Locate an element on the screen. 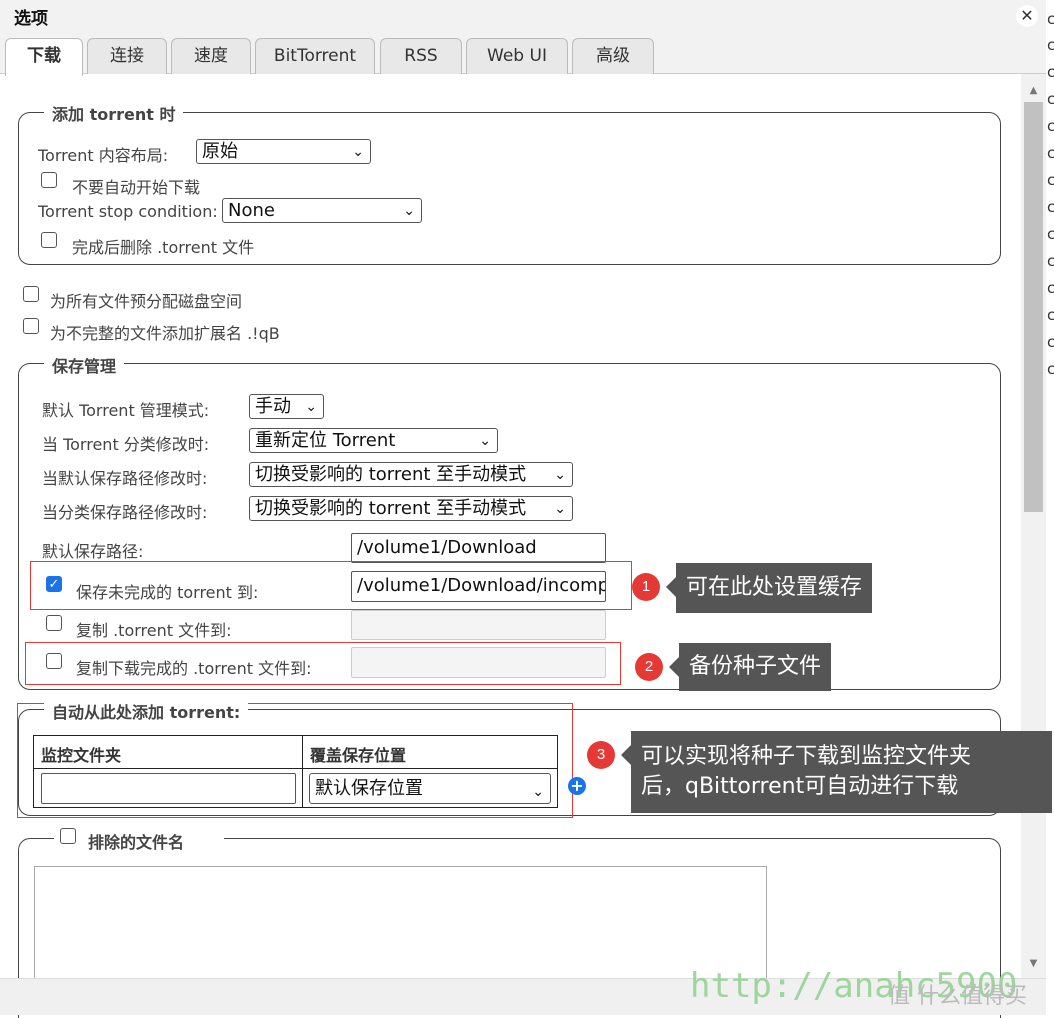 The height and width of the screenshot is (1018, 1054). stop-condition-label: Torrent stop condition: is located at coordinates (128, 211).